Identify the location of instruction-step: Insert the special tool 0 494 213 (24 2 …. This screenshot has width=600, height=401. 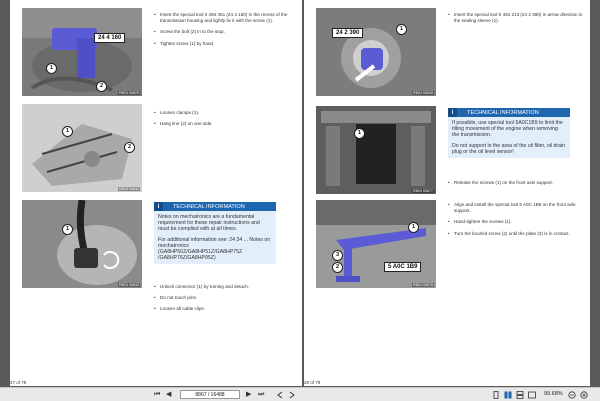
(518, 18).